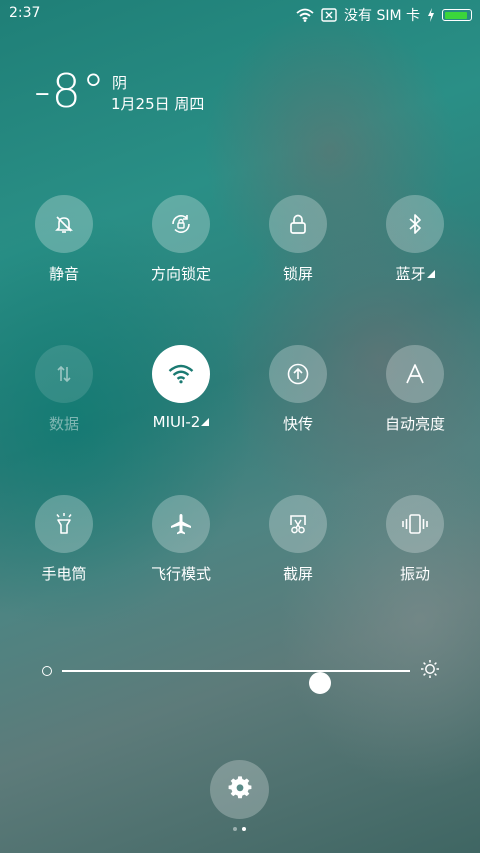 This screenshot has width=480, height=853. I want to click on toggle-quick-transfer: 快传, so click(298, 389).